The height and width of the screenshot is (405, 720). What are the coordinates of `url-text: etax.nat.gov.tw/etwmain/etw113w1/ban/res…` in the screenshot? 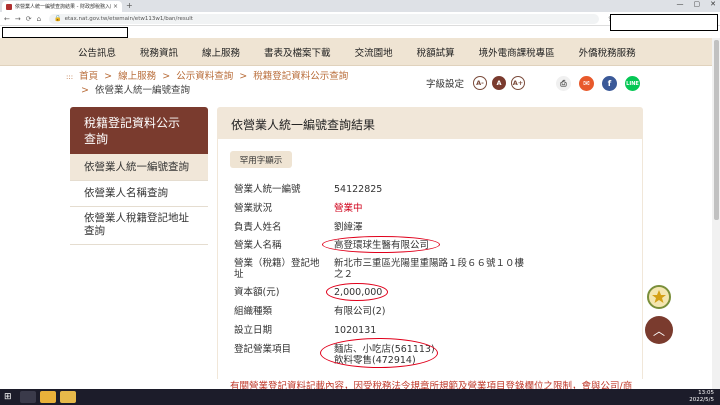 It's located at (128, 18).